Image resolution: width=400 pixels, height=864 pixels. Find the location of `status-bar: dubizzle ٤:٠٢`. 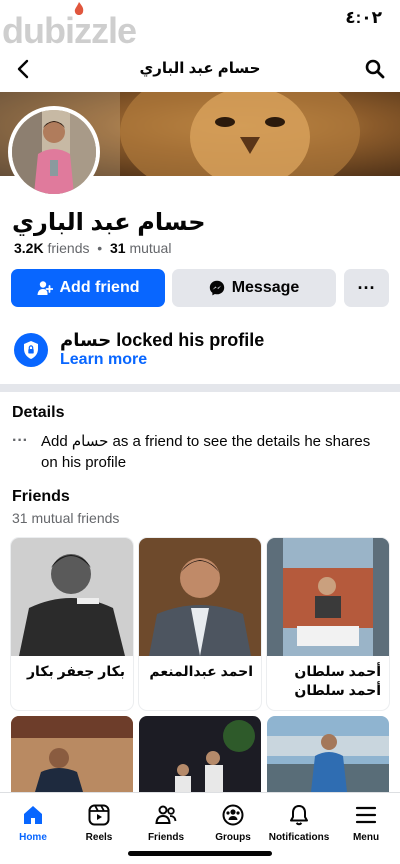

status-bar: dubizzle ٤:٠٢ is located at coordinates (200, 25).